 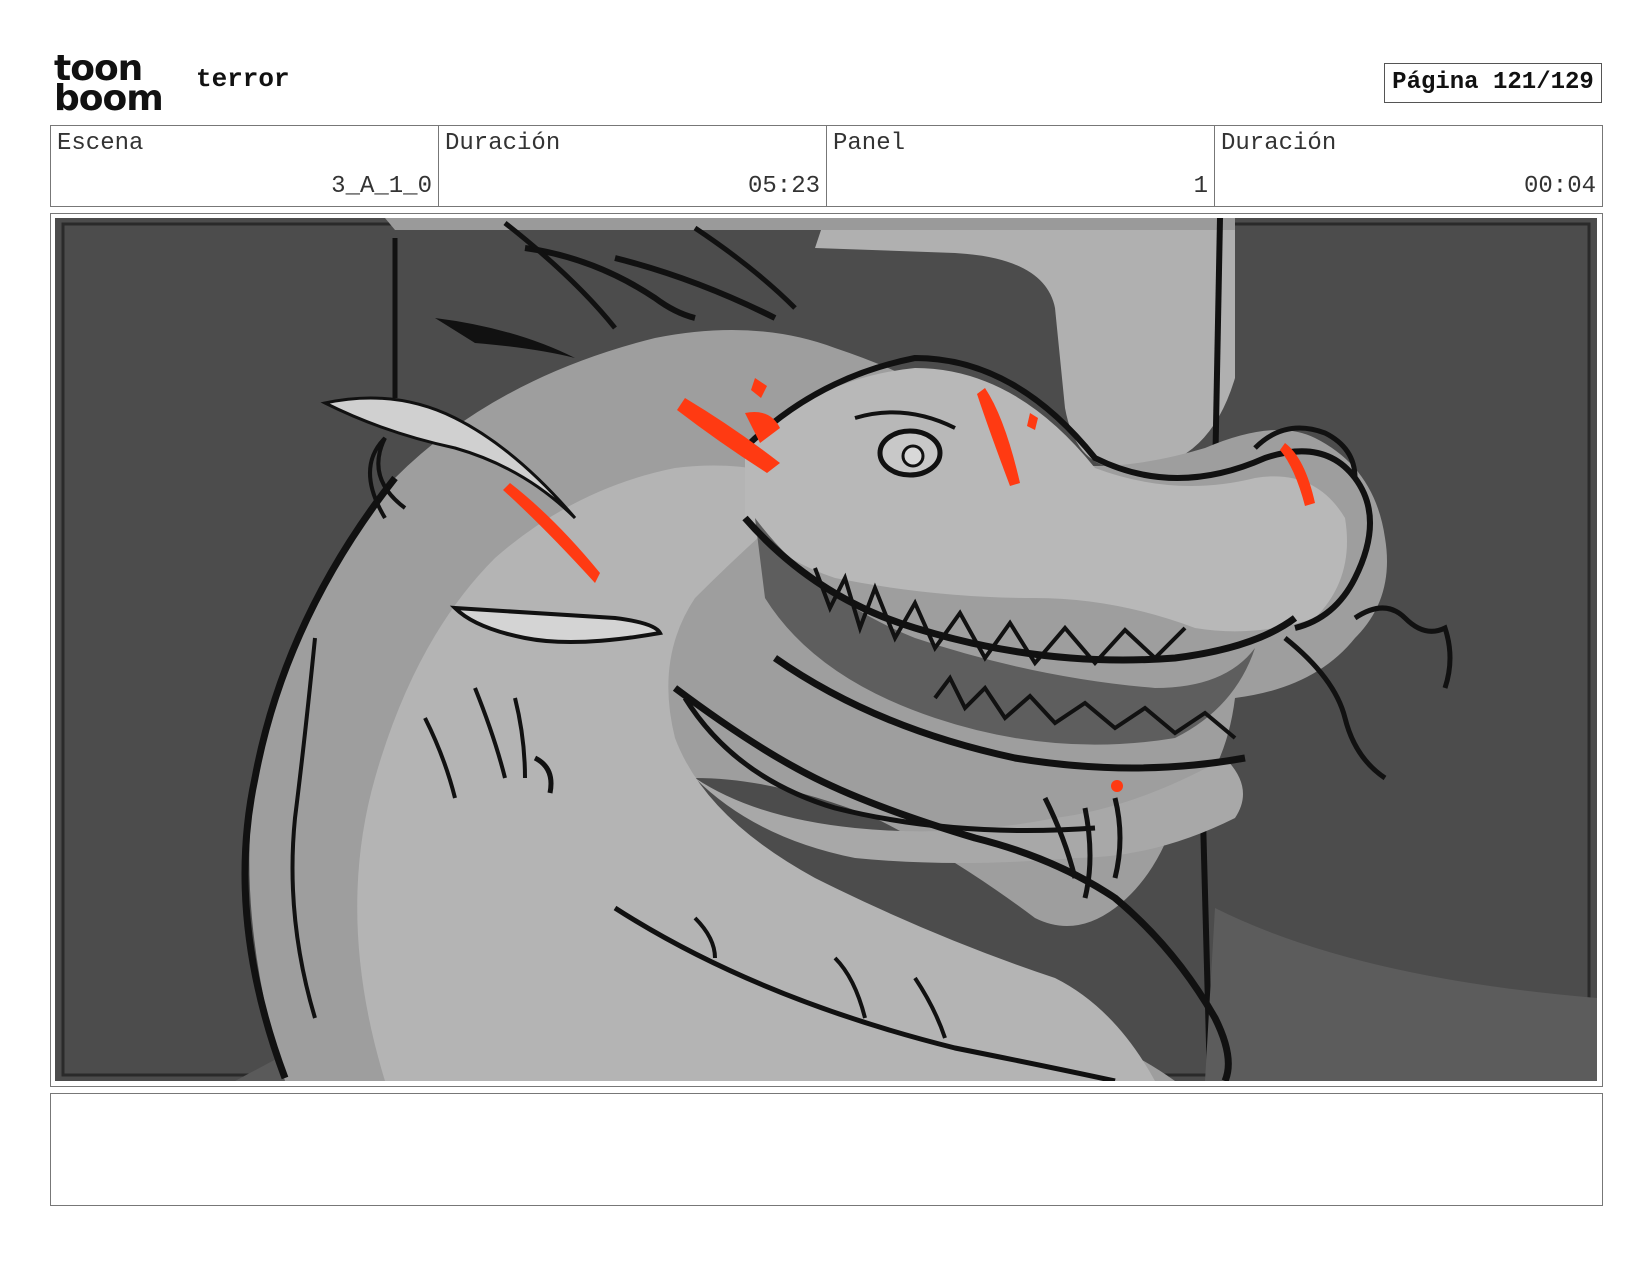 I want to click on scene-cell: Escena 3_A_1_0, so click(x=245, y=166).